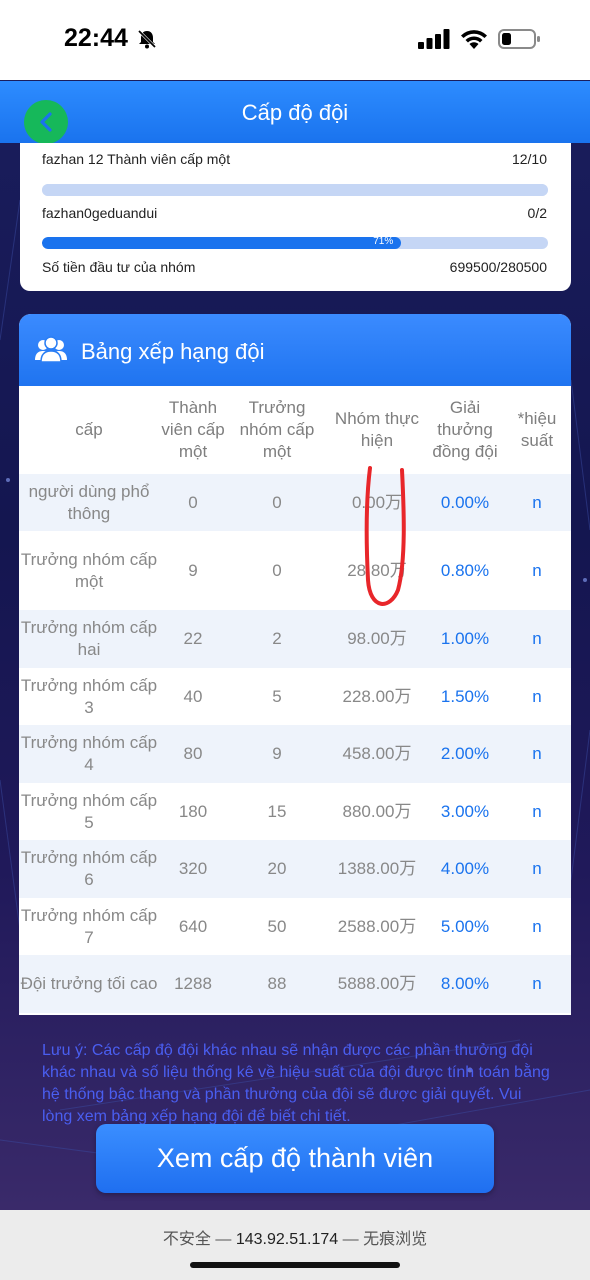 The image size is (590, 1280). Describe the element at coordinates (193, 926) in the screenshot. I see `first-level-members-cell: 640` at that location.